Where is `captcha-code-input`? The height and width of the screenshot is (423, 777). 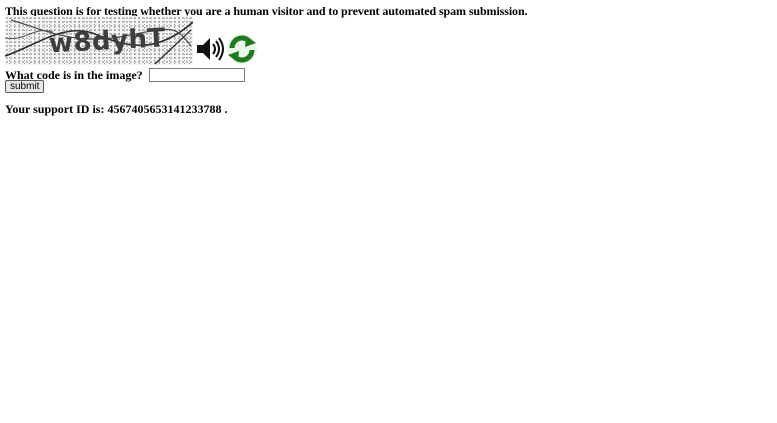
captcha-code-input is located at coordinates (196, 75).